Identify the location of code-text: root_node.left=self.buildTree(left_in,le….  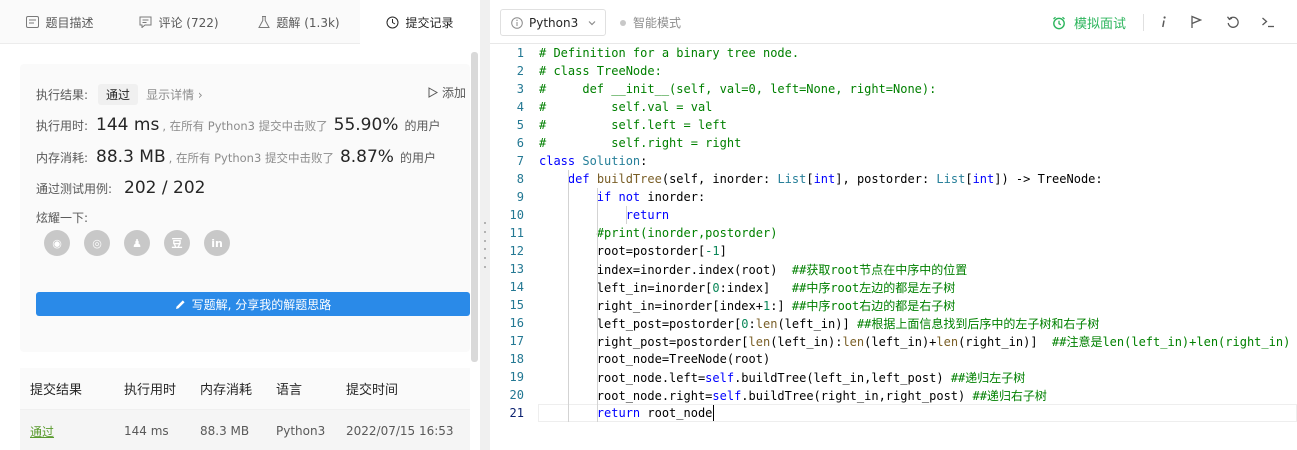
(782, 377).